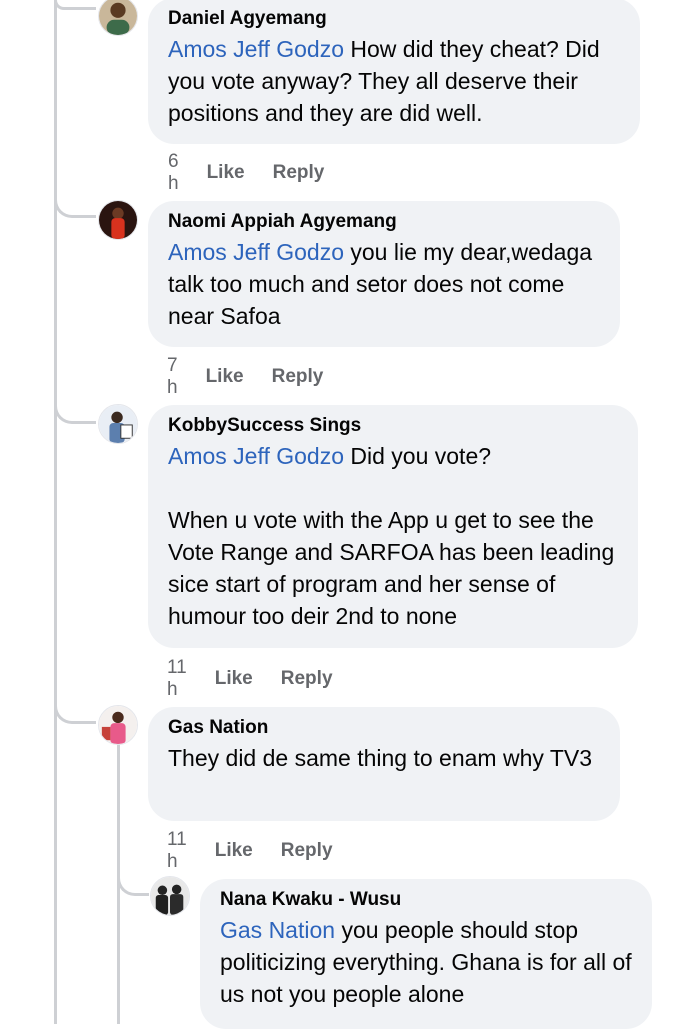 This screenshot has width=675, height=1029. Describe the element at coordinates (384, 222) in the screenshot. I see `comment-author: Naomi Appiah Agyemang` at that location.